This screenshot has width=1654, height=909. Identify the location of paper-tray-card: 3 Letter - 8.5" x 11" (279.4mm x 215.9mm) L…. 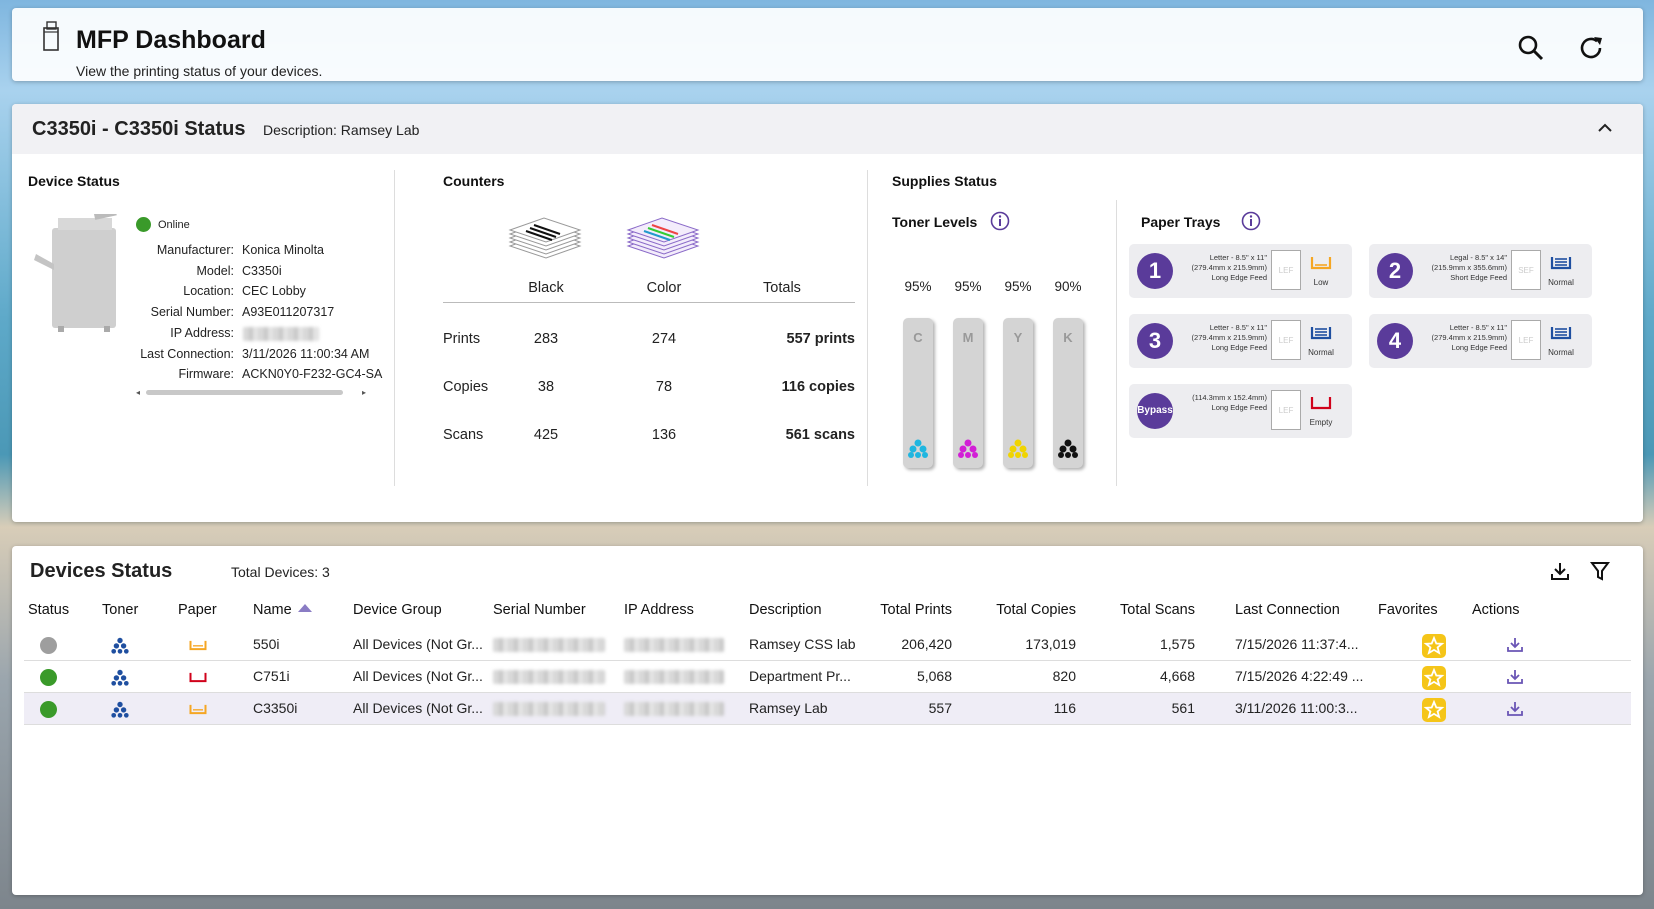
(1240, 341).